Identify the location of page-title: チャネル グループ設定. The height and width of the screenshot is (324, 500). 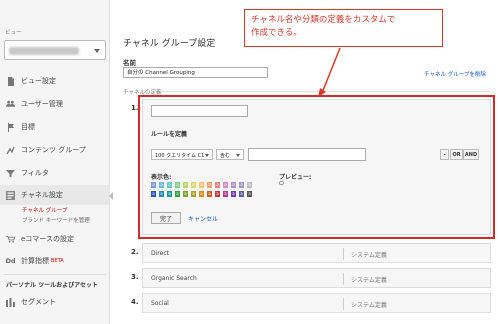
(169, 44).